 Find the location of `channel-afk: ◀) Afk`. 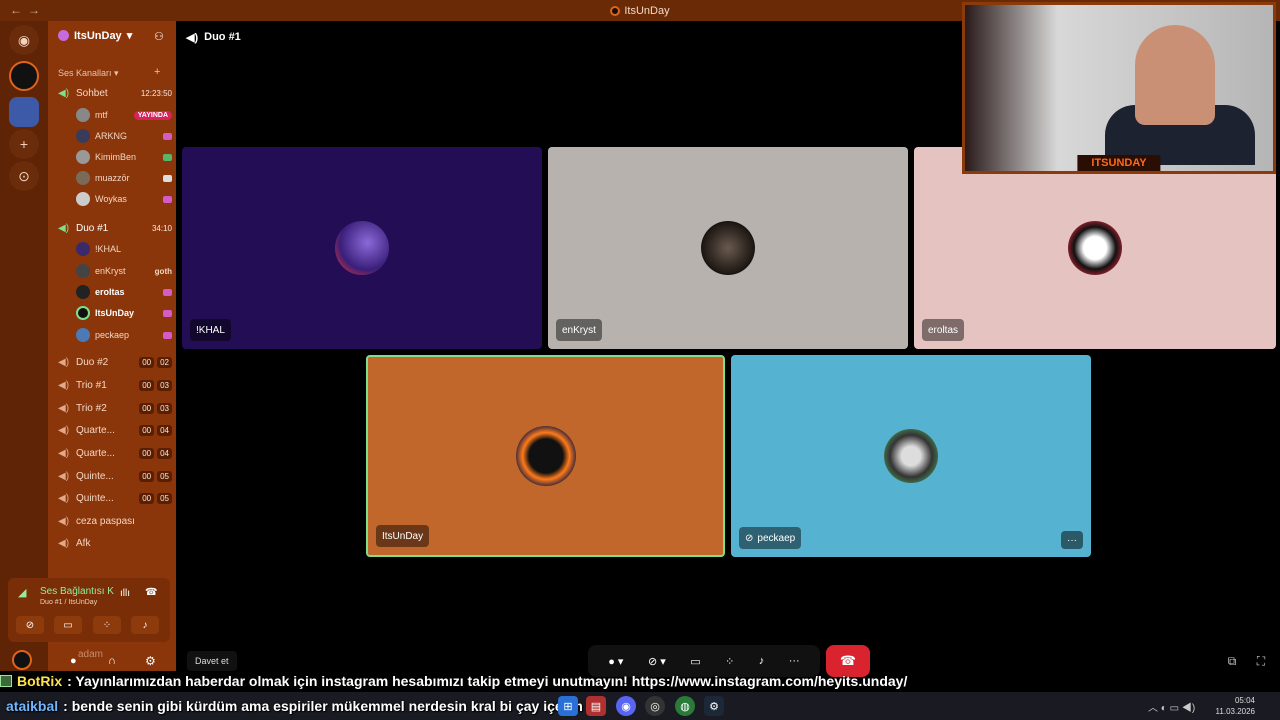

channel-afk: ◀) Afk is located at coordinates (115, 543).